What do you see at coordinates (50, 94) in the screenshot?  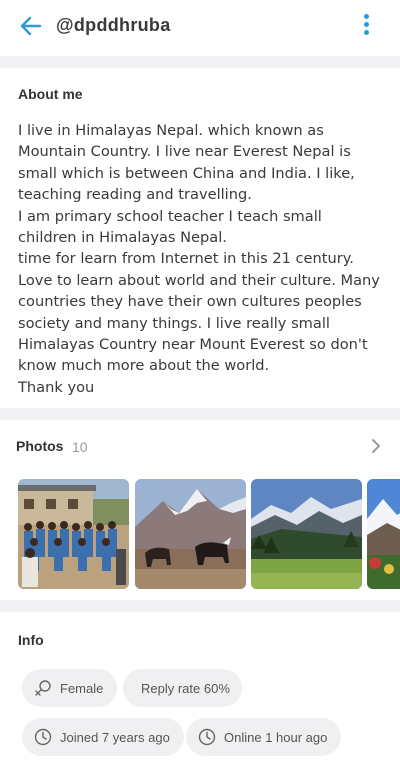 I see `about-title: About me` at bounding box center [50, 94].